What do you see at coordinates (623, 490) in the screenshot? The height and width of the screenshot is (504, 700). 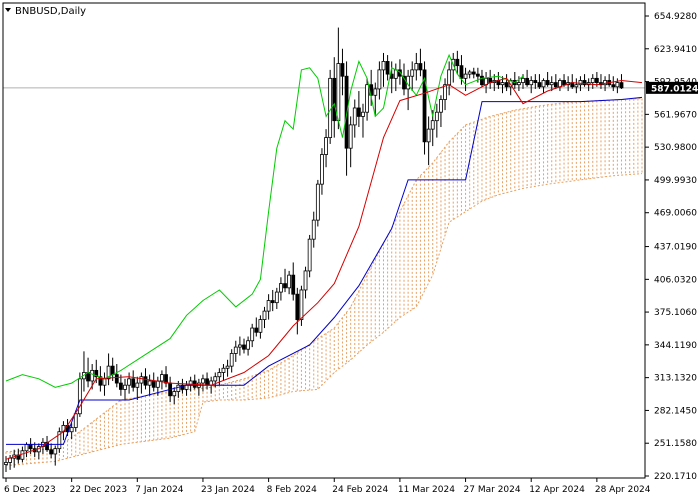 I see `x-tick-label: 28 Apr 2024` at bounding box center [623, 490].